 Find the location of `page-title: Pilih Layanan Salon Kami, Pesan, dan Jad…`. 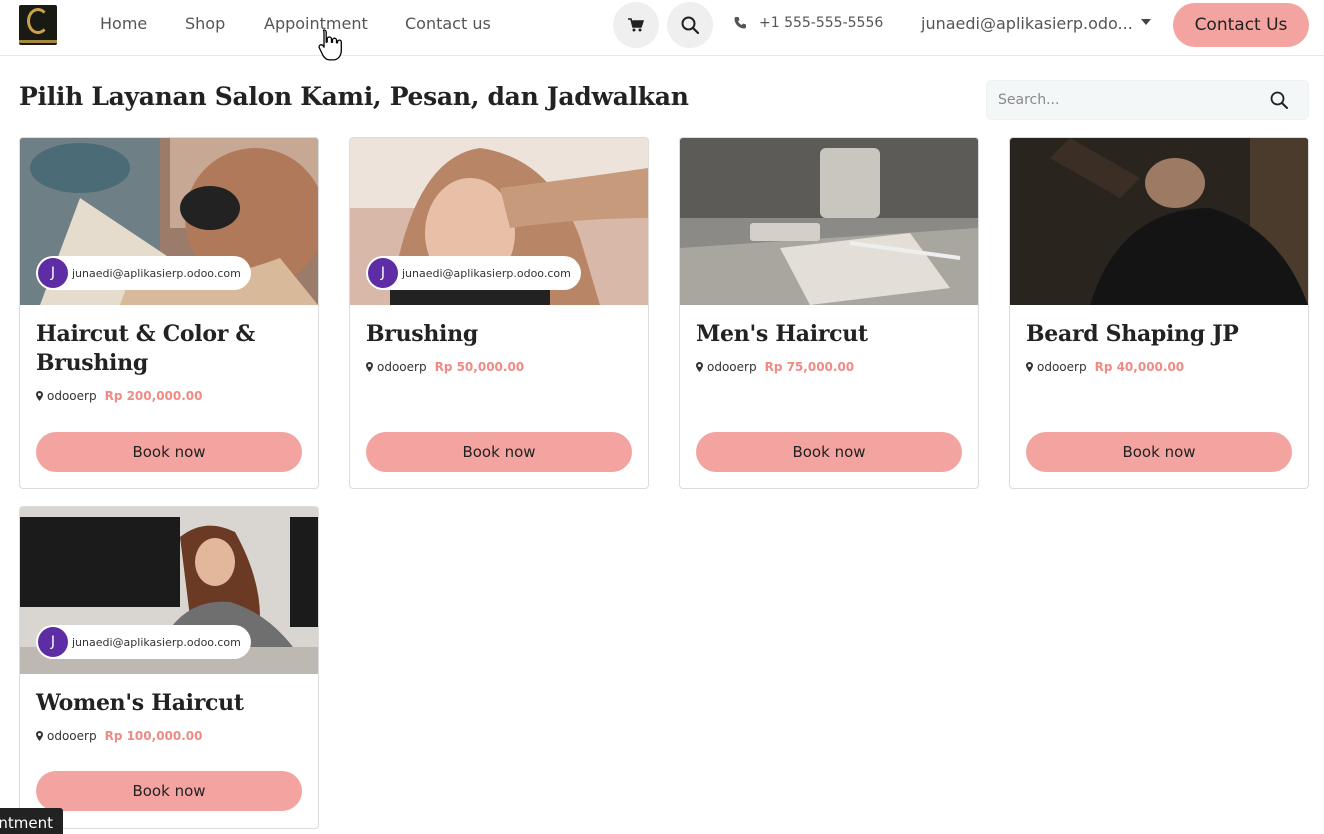

page-title: Pilih Layanan Salon Kami, Pesan, dan Jad… is located at coordinates (354, 96).